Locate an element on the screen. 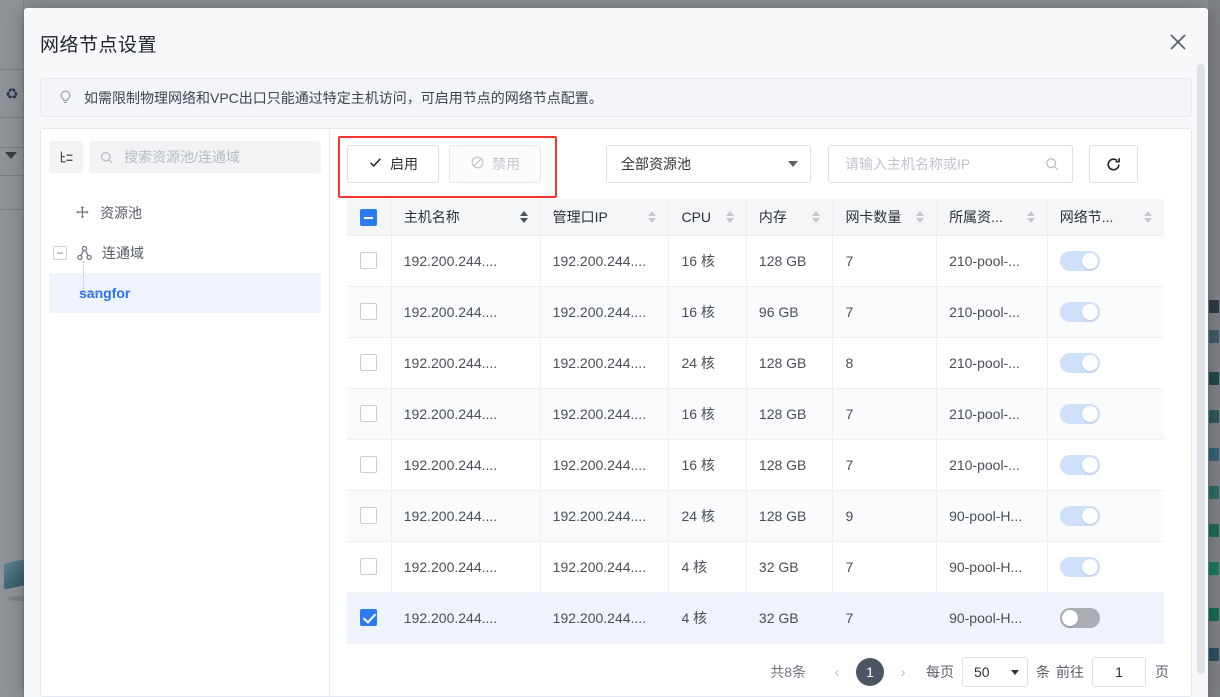 The width and height of the screenshot is (1220, 697). goto-page-input is located at coordinates (1119, 672).